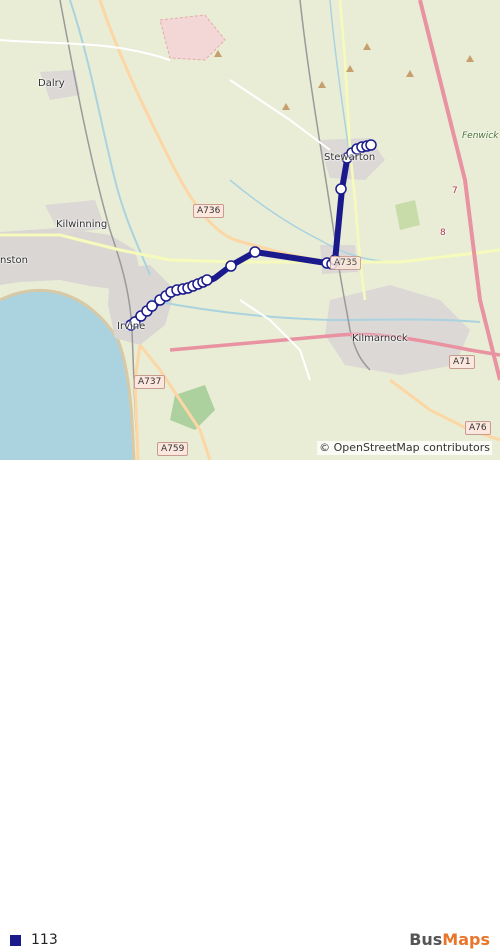  What do you see at coordinates (426, 939) in the screenshot?
I see `brand-part-bus: Bus` at bounding box center [426, 939].